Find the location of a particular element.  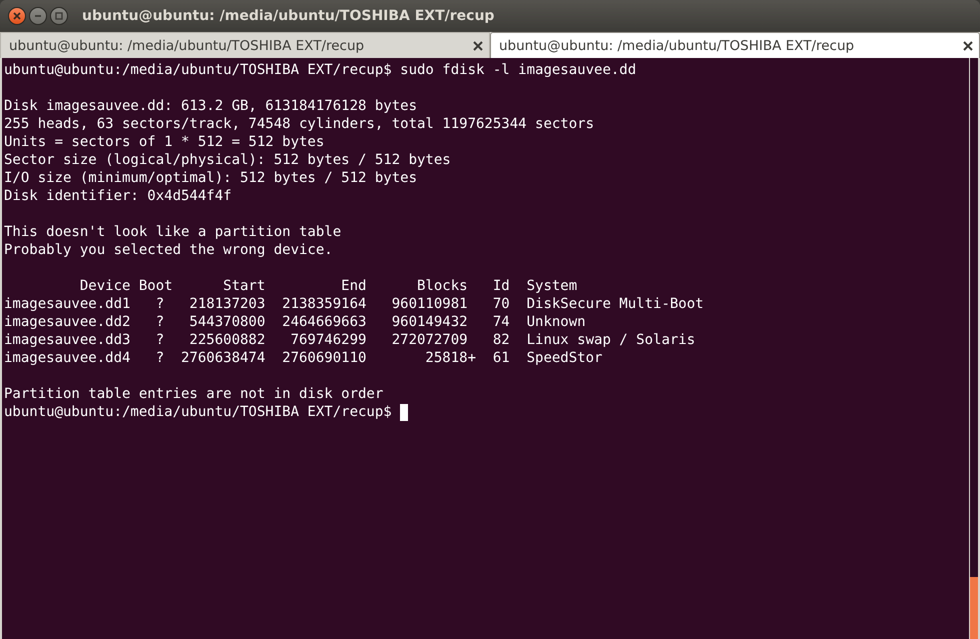

scrollbar is located at coordinates (974, 348).